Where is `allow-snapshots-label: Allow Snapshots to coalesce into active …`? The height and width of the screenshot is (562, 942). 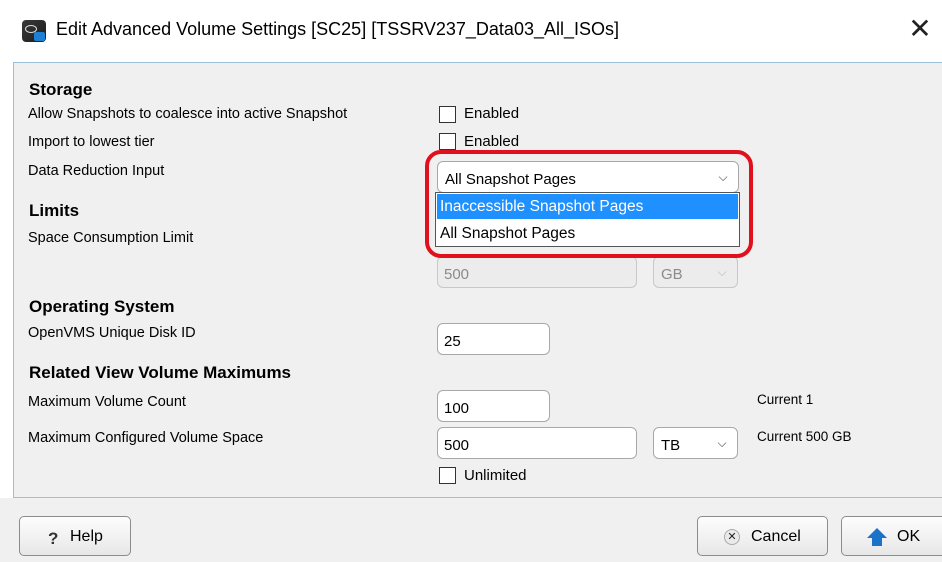
allow-snapshots-label: Allow Snapshots to coalesce into active … is located at coordinates (188, 114).